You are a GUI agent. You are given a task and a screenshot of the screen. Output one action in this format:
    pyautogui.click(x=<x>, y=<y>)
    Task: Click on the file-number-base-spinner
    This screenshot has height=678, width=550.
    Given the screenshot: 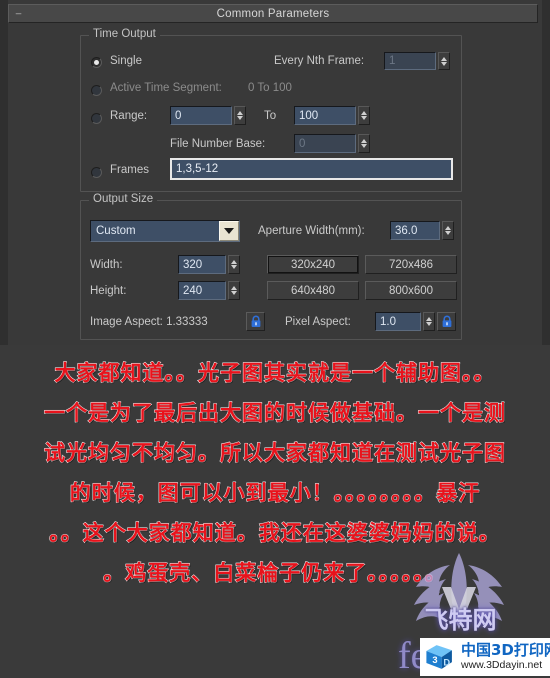 What is the action you would take?
    pyautogui.click(x=364, y=143)
    